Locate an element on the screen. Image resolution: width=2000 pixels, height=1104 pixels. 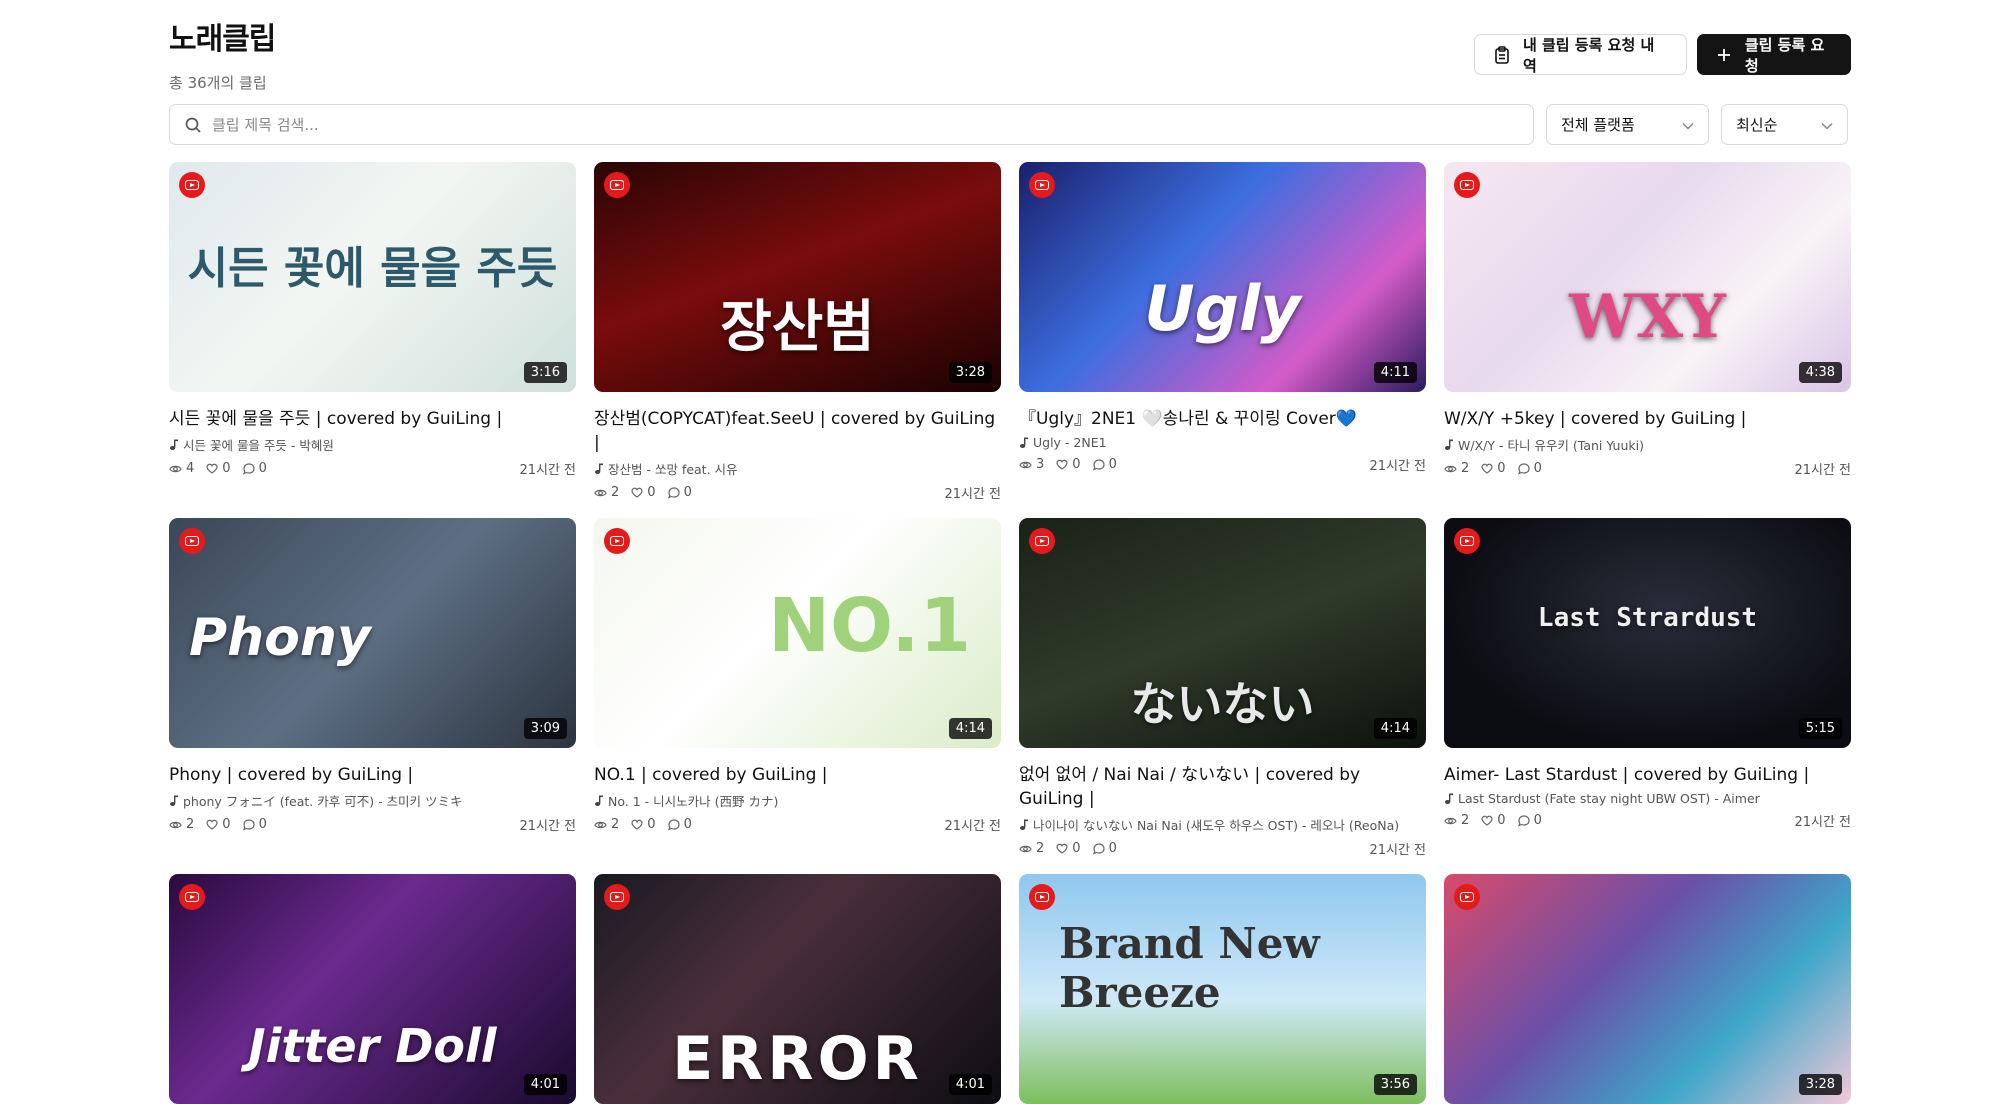
thumbnail-caption: 시든 꽃에 물을 주듯 is located at coordinates (372, 268).